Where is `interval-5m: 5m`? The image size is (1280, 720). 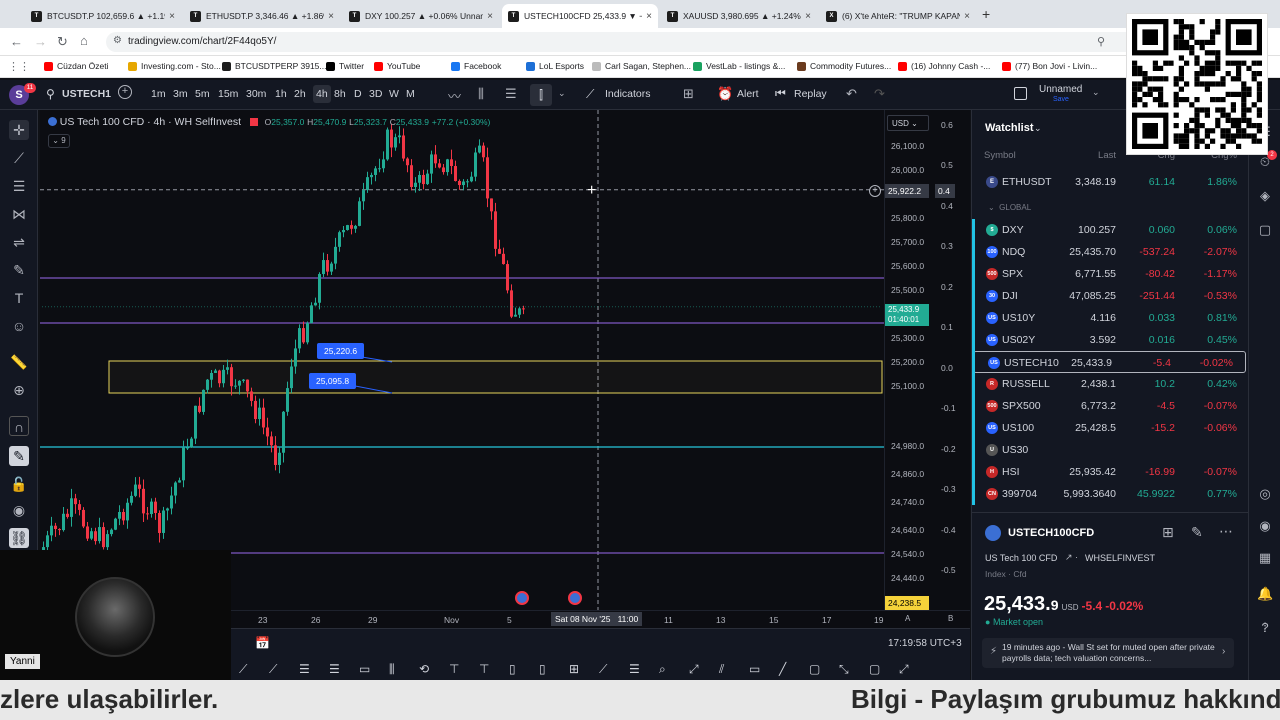 interval-5m: 5m is located at coordinates (202, 94).